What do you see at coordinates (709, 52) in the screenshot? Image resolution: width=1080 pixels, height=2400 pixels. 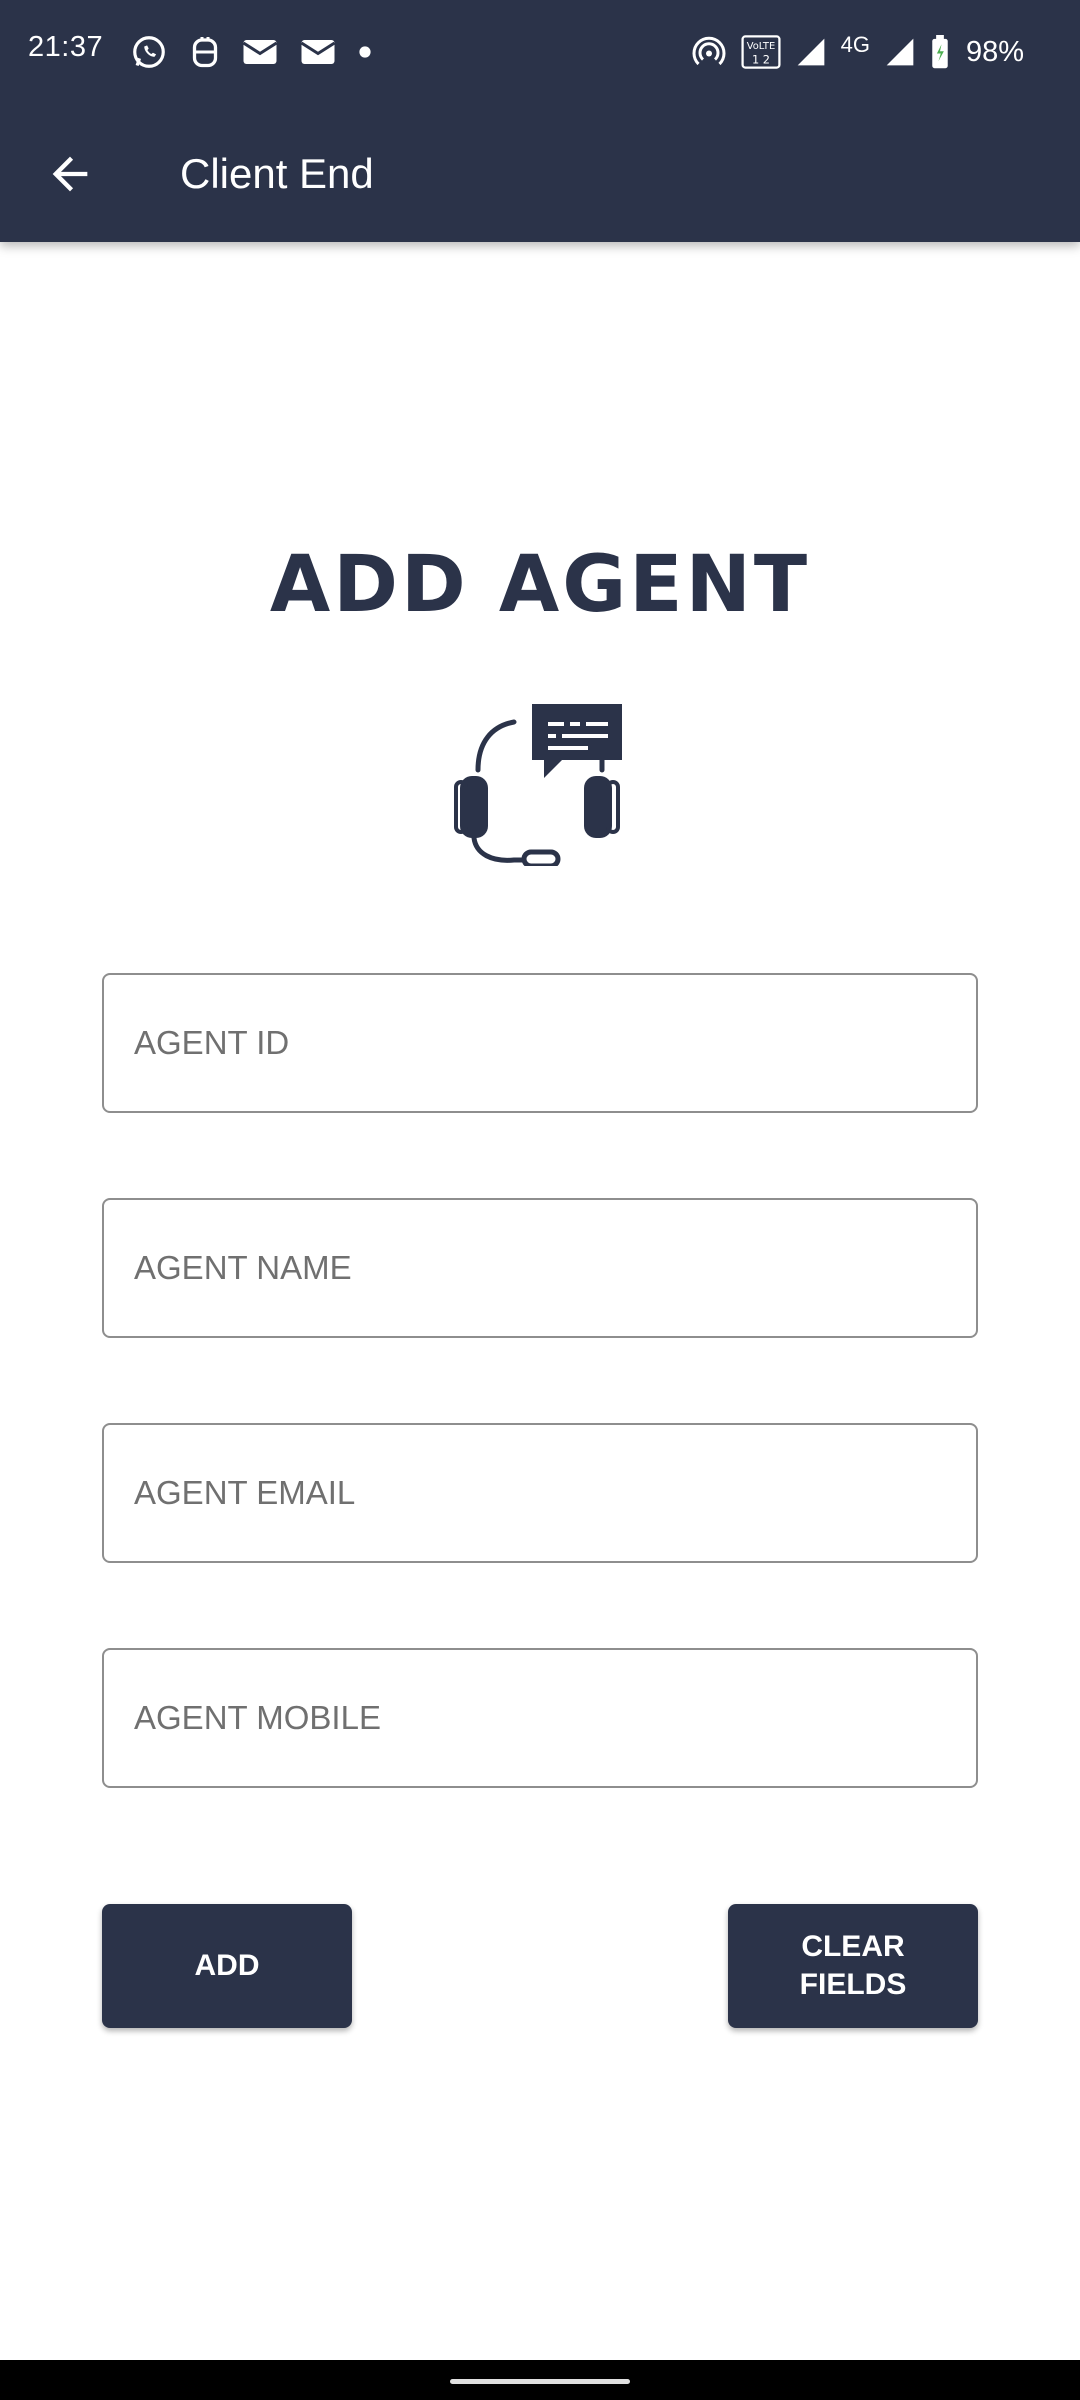 I see `hotspot-icon` at bounding box center [709, 52].